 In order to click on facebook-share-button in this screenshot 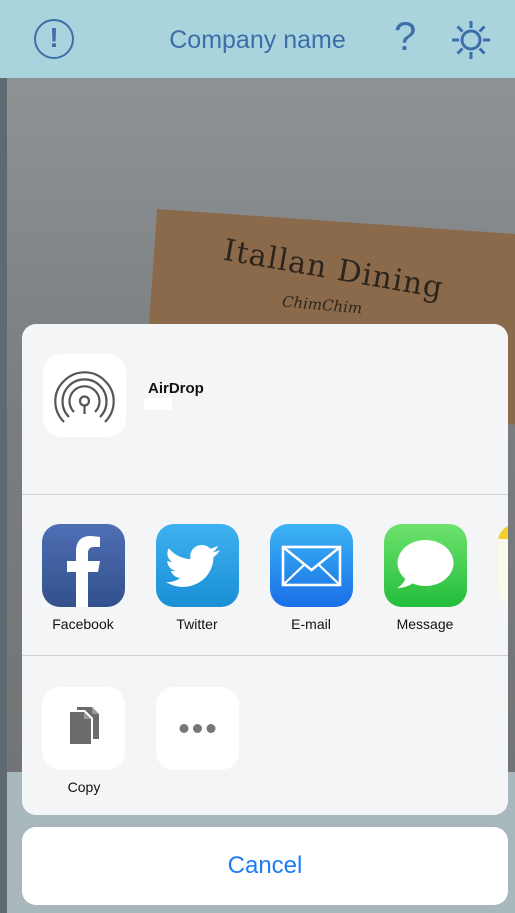, I will do `click(83, 565)`.